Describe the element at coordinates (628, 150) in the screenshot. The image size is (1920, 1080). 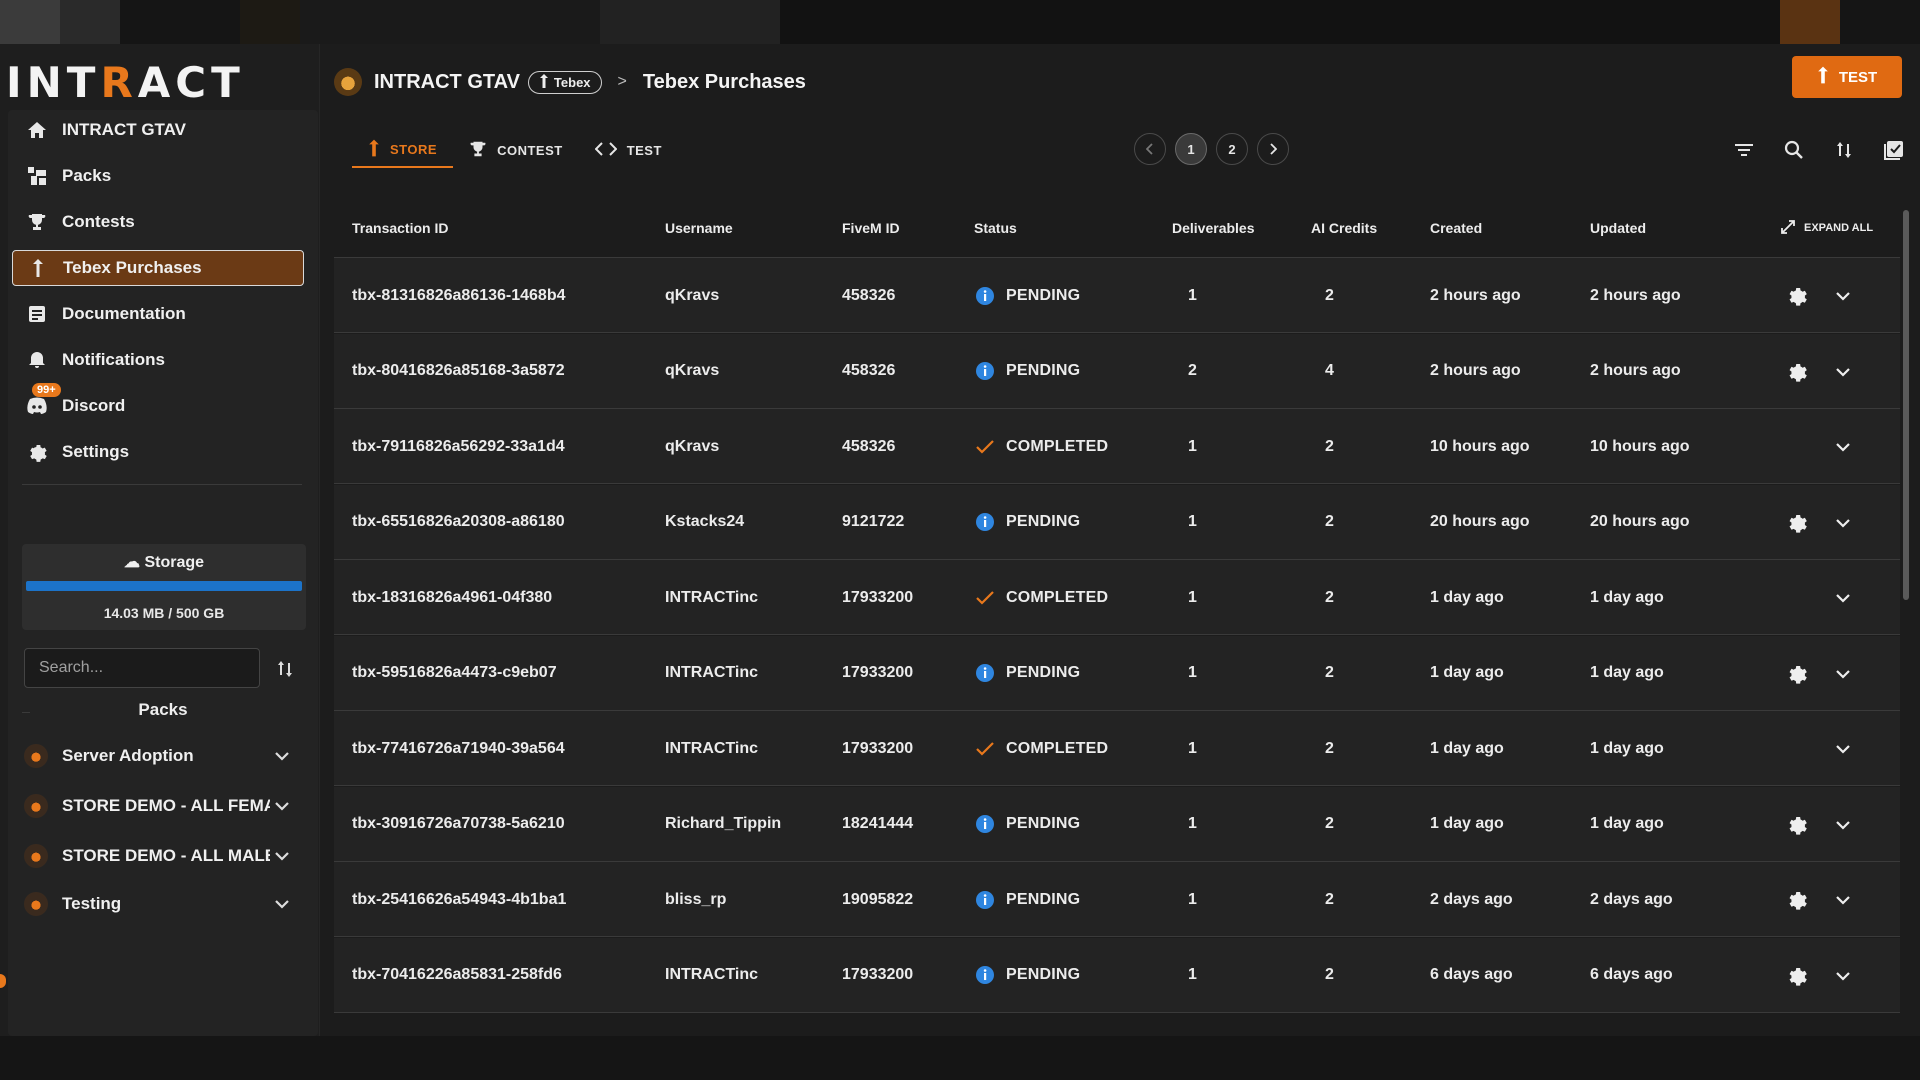
I see `tab-test: TEST` at that location.